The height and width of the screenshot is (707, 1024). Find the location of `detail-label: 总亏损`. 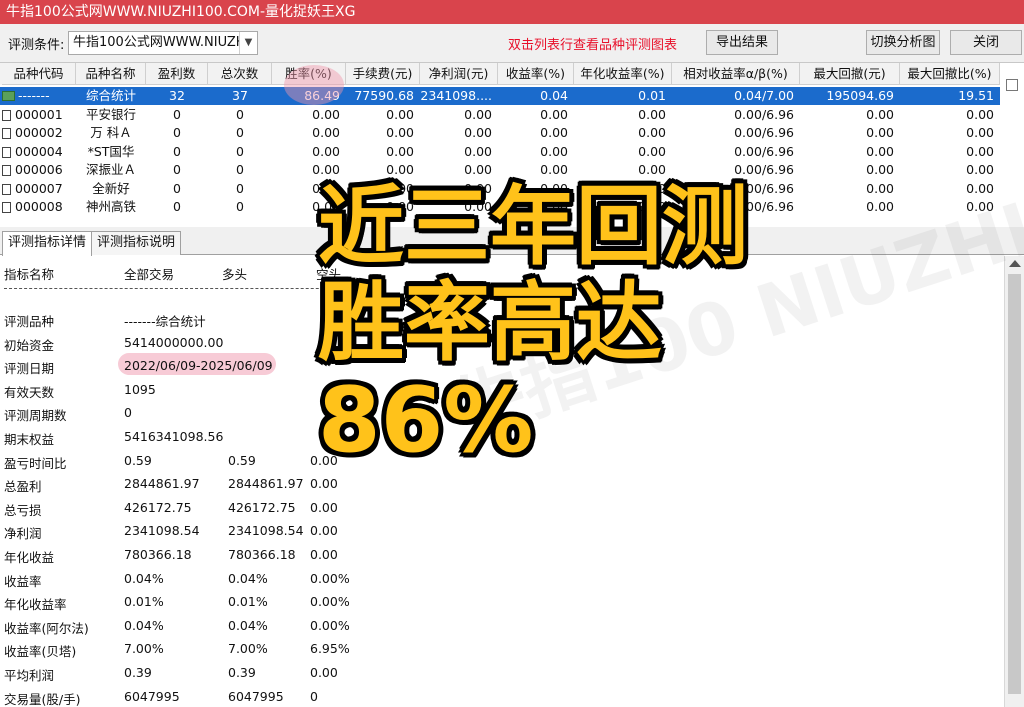

detail-label: 总亏损 is located at coordinates (23, 510).